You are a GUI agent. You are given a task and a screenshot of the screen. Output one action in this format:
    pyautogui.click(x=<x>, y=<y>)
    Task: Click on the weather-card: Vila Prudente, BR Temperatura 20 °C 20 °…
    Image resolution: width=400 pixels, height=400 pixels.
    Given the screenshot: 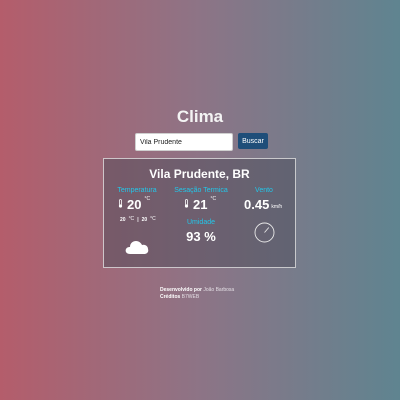 What is the action you would take?
    pyautogui.click(x=199, y=213)
    